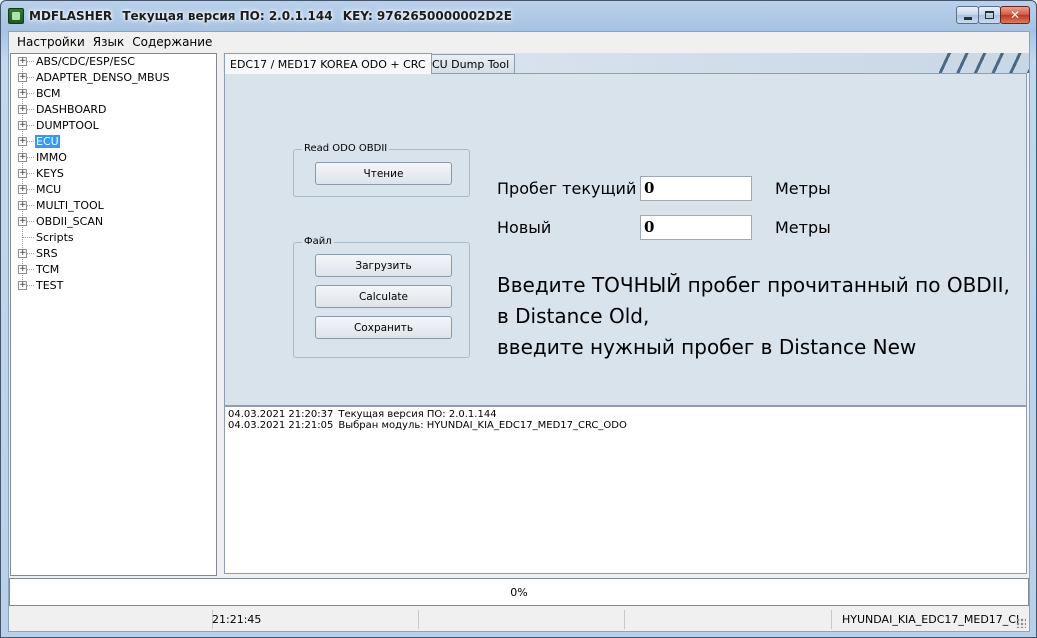  Describe the element at coordinates (113, 158) in the screenshot. I see `tree-item: + IMMO` at that location.